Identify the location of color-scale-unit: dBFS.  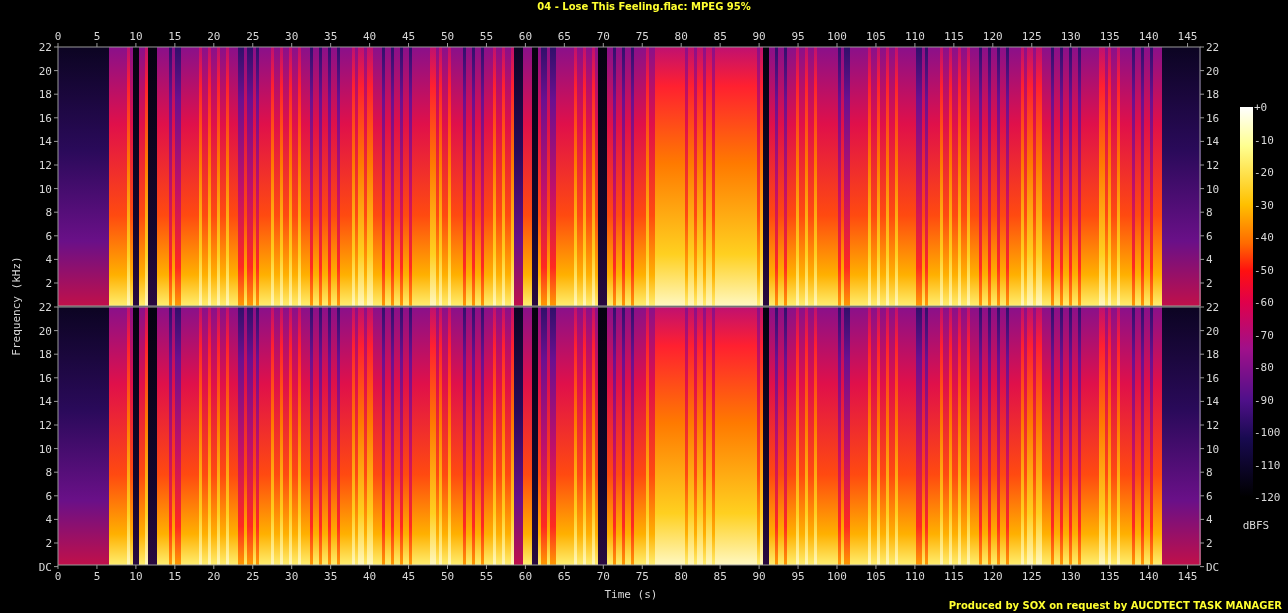
(1256, 525).